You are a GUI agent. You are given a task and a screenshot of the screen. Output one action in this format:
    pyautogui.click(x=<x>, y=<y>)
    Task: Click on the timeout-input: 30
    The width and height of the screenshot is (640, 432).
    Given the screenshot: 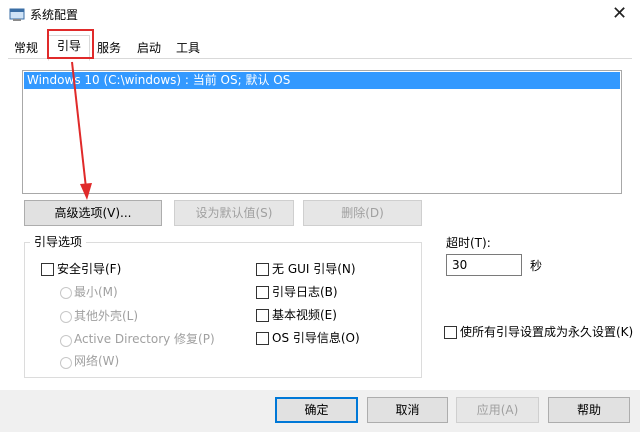 What is the action you would take?
    pyautogui.click(x=484, y=265)
    